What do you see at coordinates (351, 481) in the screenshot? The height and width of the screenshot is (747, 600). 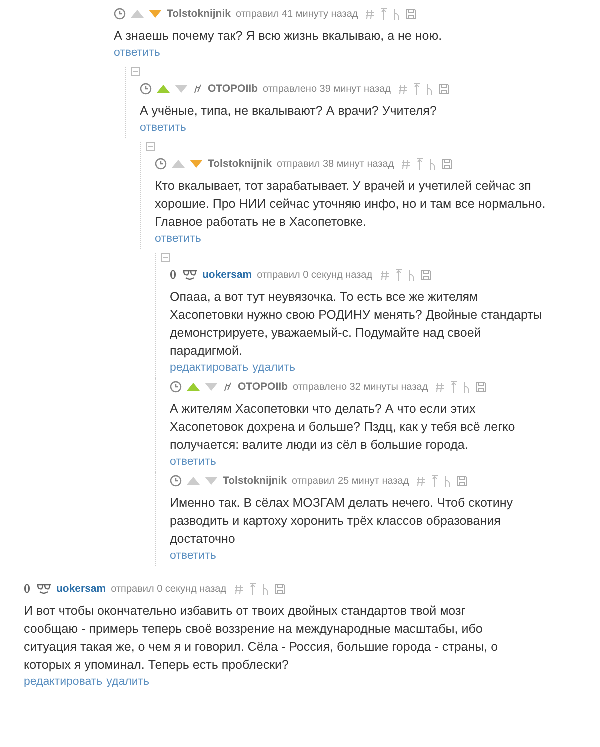 I see `post-time: отправил 25 минут назад` at bounding box center [351, 481].